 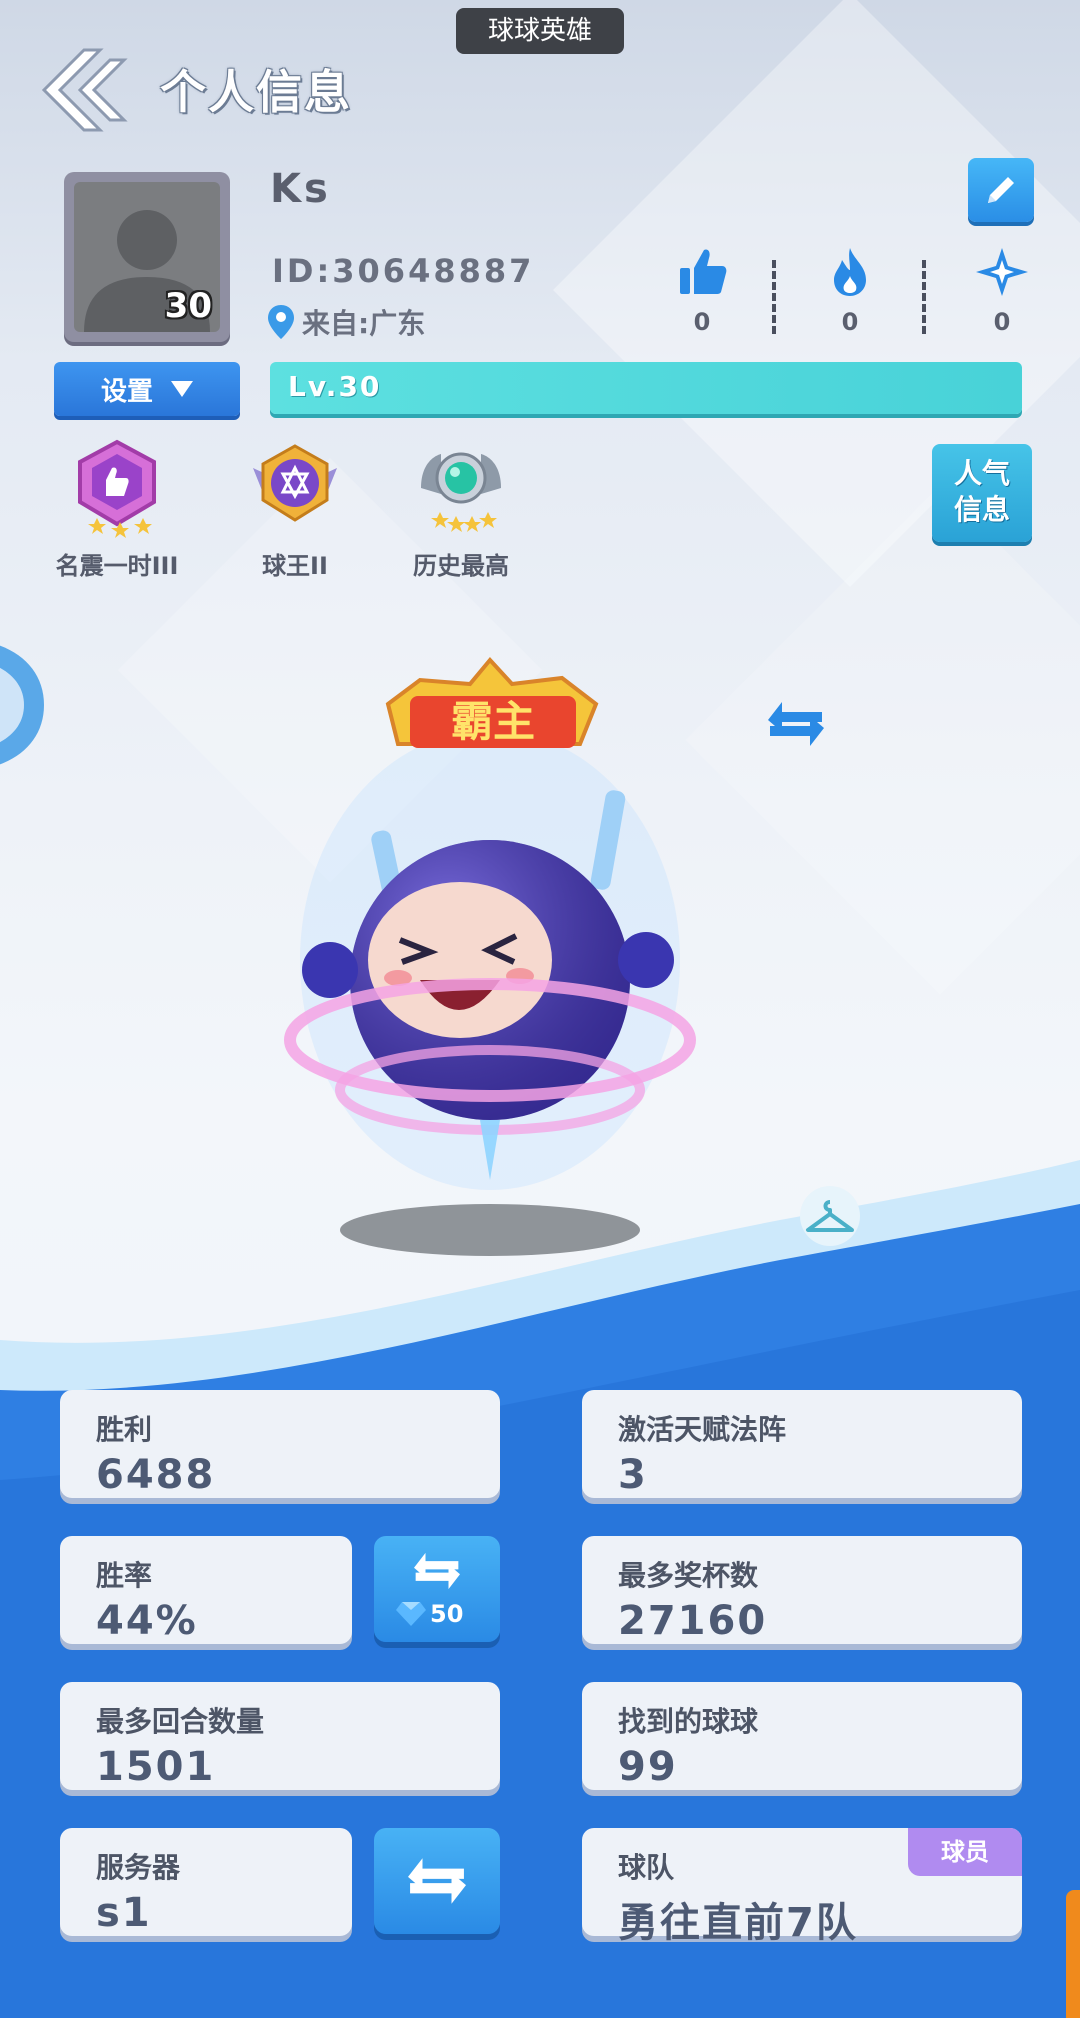 I want to click on popularity-label-line2: 信息, so click(x=981, y=509).